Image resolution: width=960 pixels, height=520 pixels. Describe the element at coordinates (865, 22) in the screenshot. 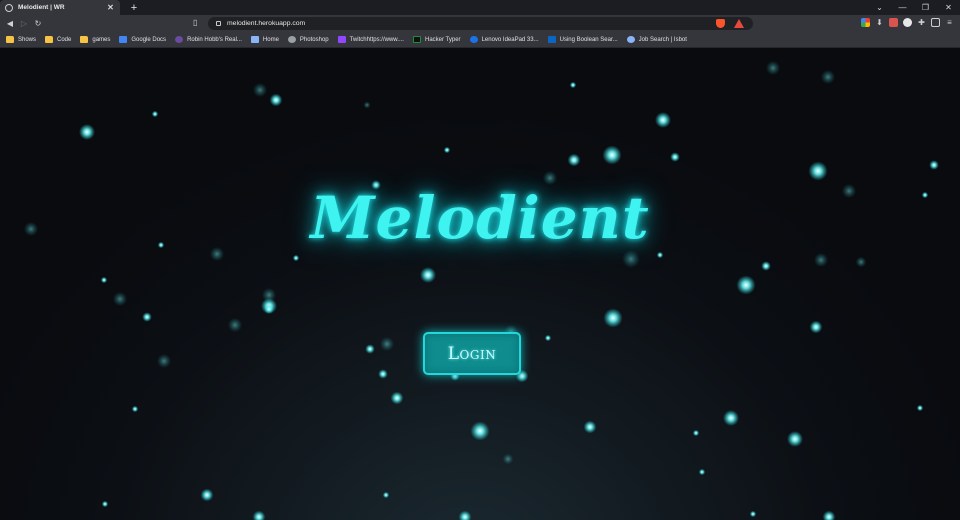

I see `color-picker-extension-icon` at that location.